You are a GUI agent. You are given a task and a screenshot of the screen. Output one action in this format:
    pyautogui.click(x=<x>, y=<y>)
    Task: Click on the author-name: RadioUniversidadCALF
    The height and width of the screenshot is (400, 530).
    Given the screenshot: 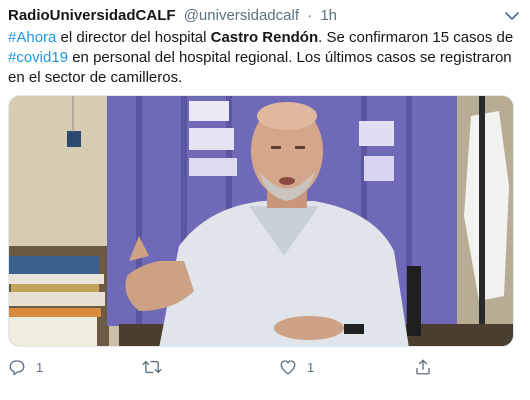 What is the action you would take?
    pyautogui.click(x=92, y=15)
    